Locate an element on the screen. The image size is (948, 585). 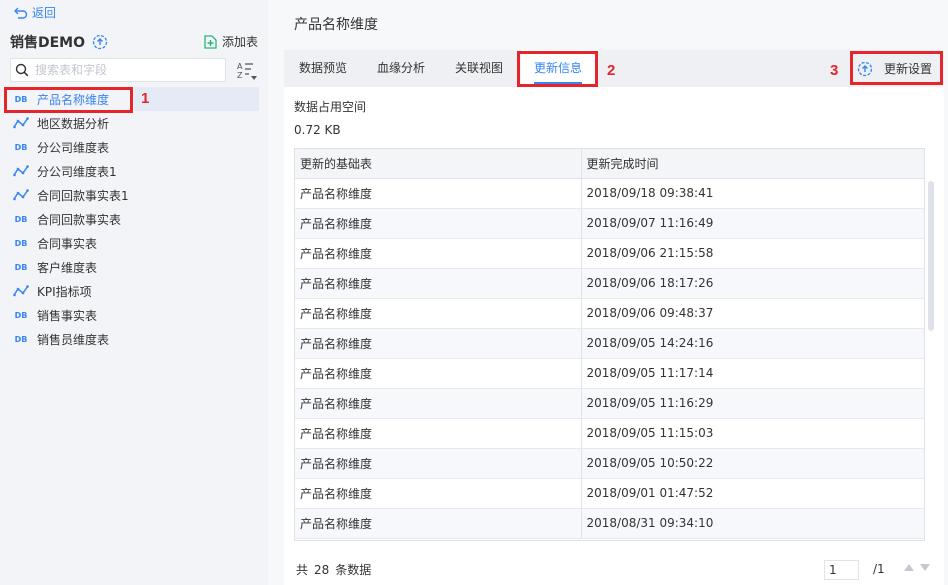
package-title: 销售DEMO is located at coordinates (59, 42).